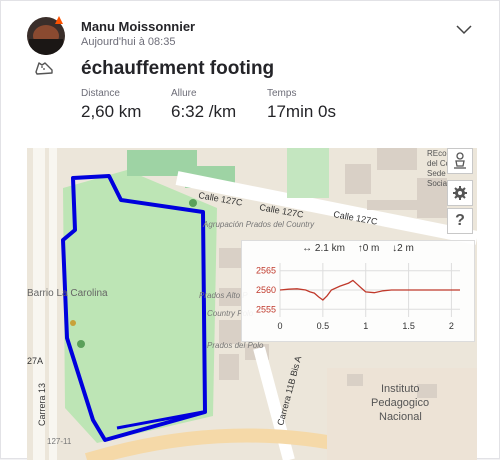 This screenshot has height=460, width=500. Describe the element at coordinates (266, 271) in the screenshot. I see `elevation-y-tick: 2565` at that location.